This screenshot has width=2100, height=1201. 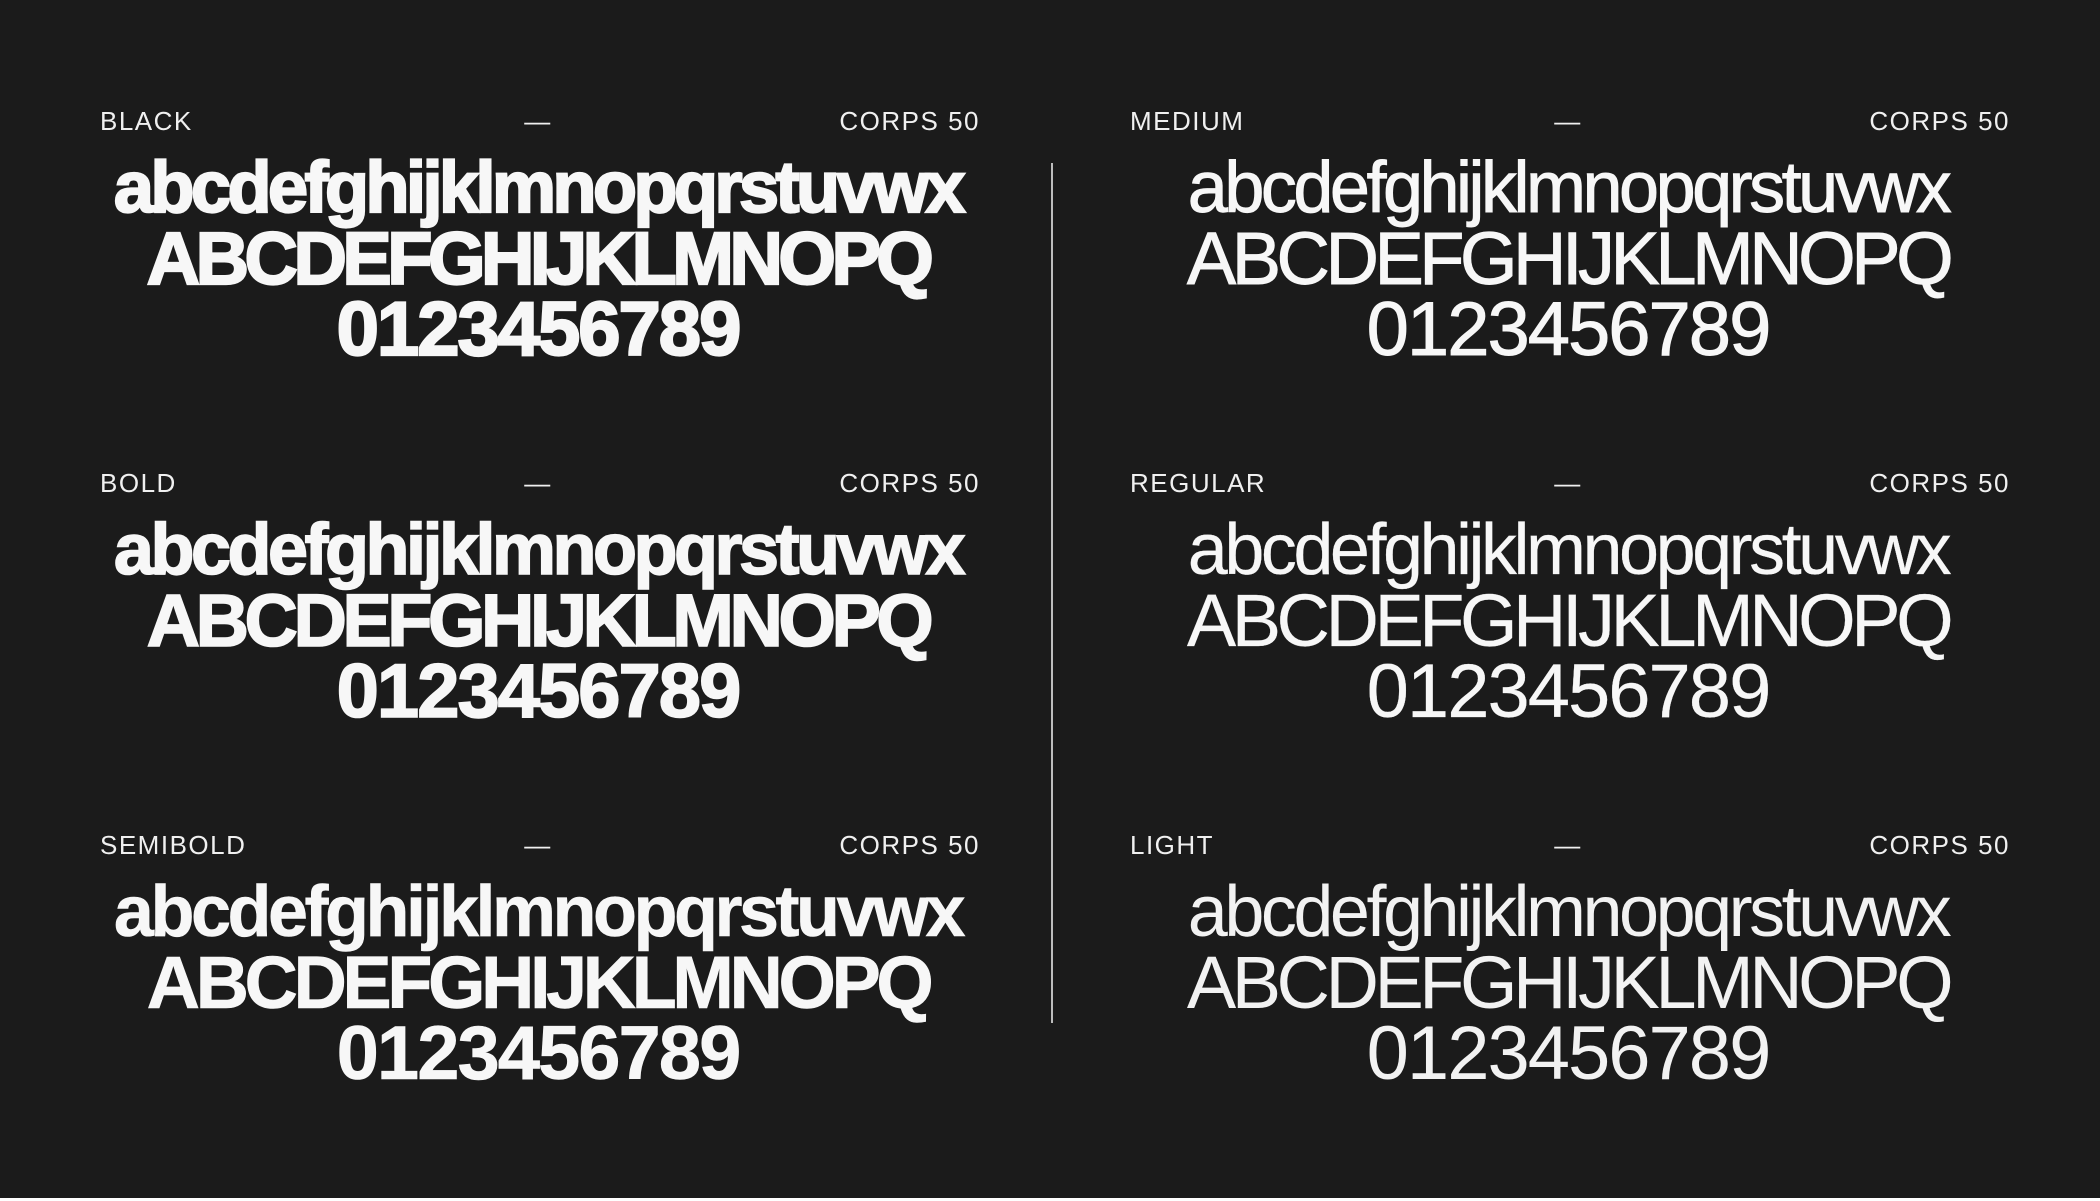 What do you see at coordinates (1568, 123) in the screenshot?
I see `specimen-header: MEDIUM — CORPS 50` at bounding box center [1568, 123].